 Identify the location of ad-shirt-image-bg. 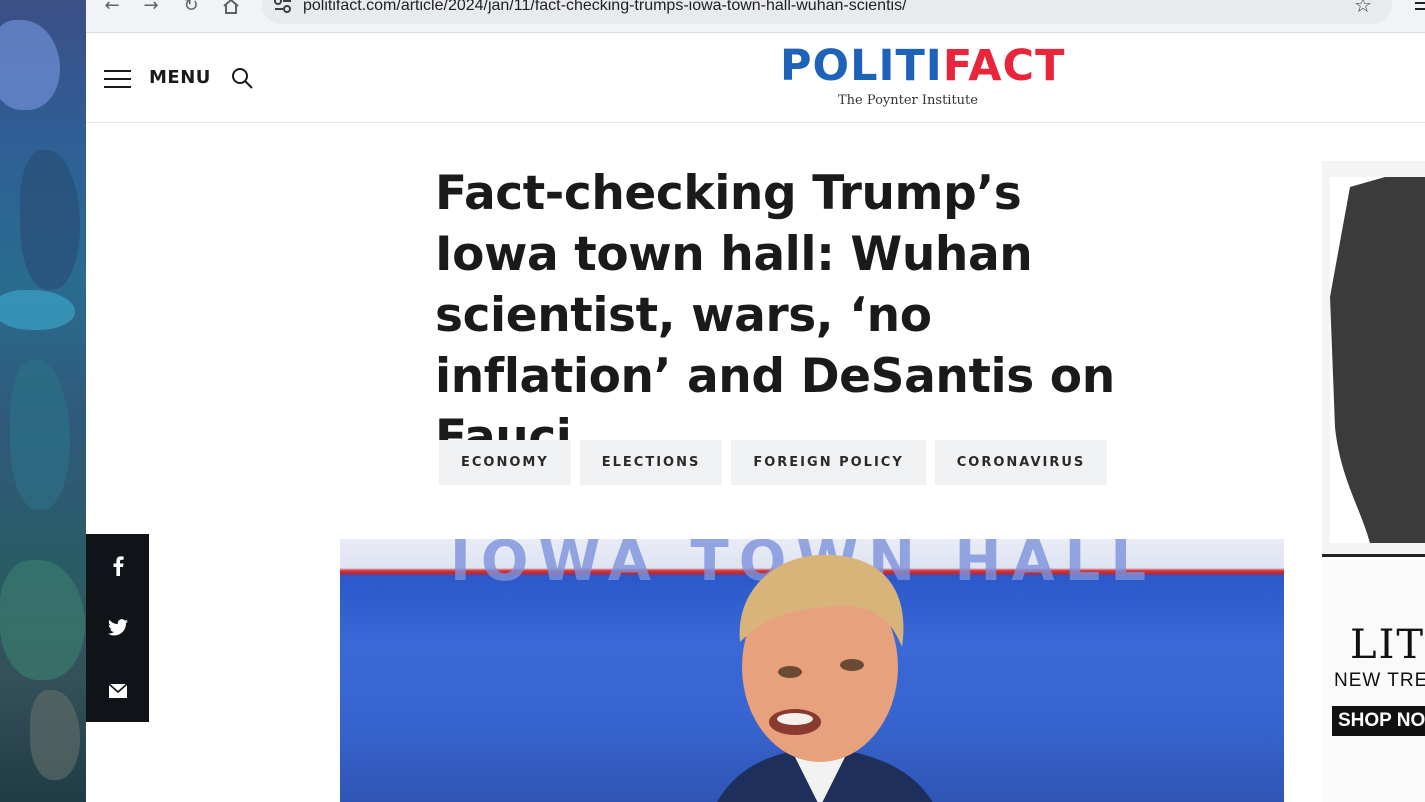
(1377, 360).